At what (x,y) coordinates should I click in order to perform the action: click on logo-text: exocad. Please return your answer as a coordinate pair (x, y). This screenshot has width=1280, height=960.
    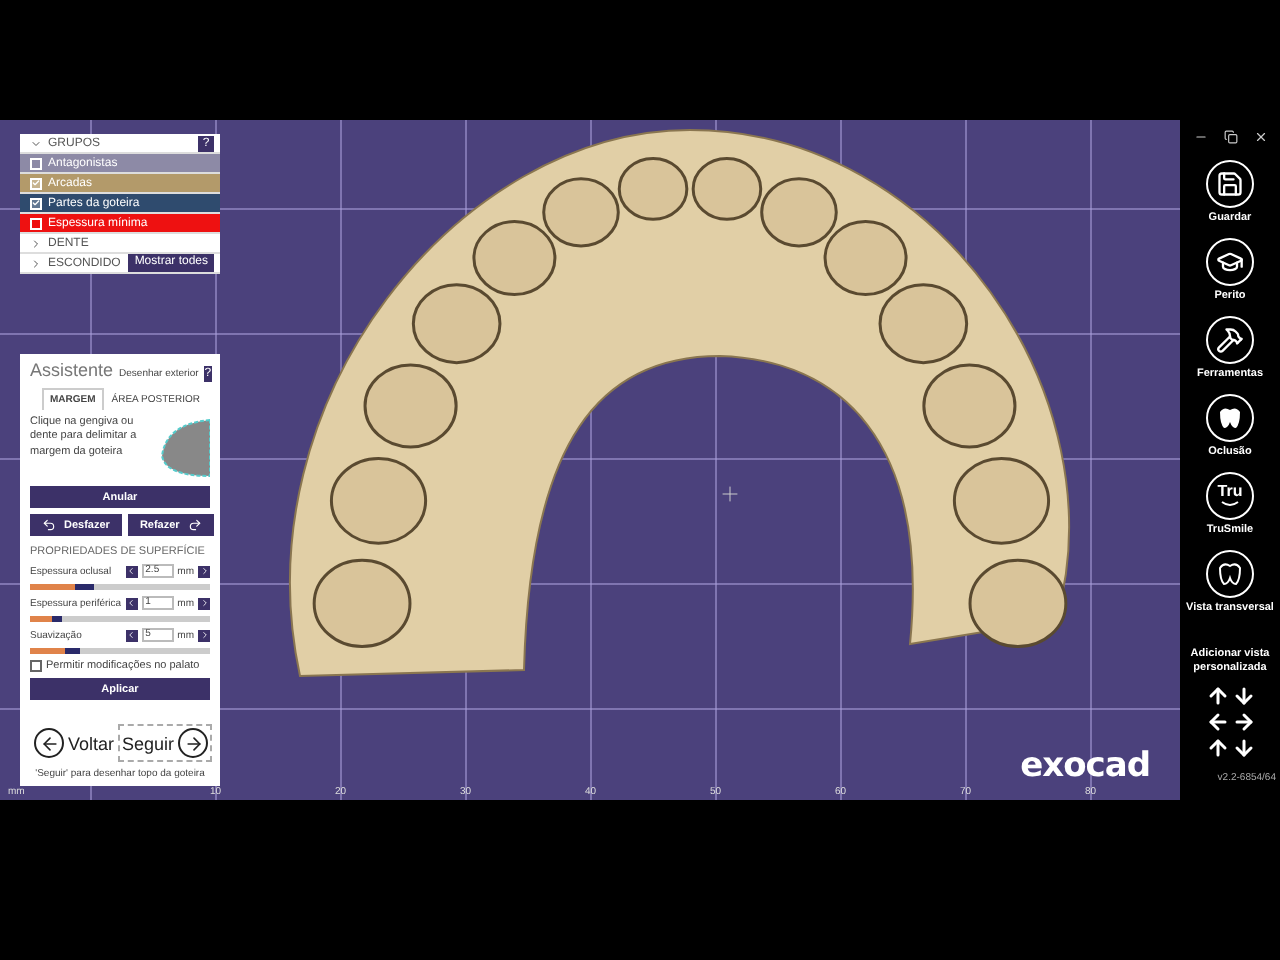
    Looking at the image, I should click on (1085, 766).